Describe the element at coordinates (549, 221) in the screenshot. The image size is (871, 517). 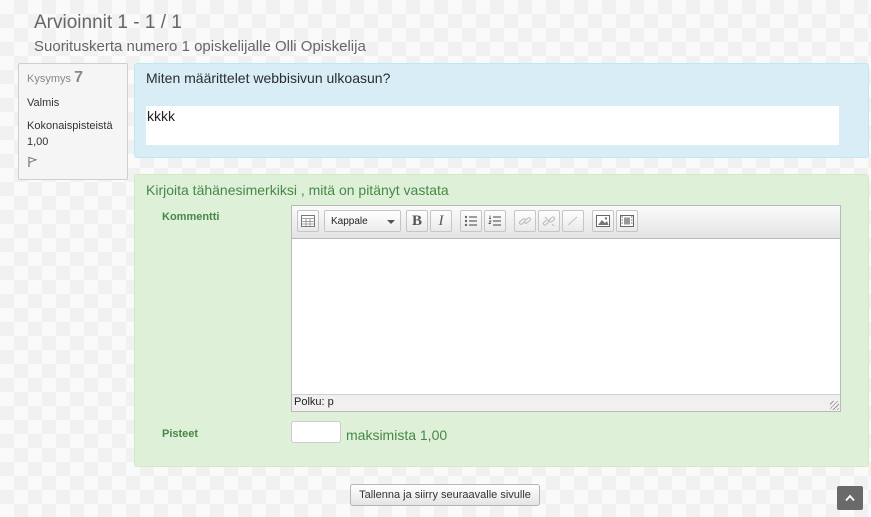
I see `unlink-icon` at that location.